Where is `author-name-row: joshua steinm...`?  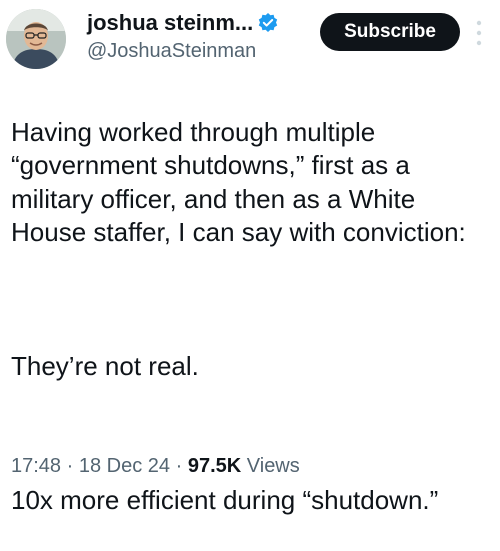
author-name-row: joshua steinm... is located at coordinates (183, 23).